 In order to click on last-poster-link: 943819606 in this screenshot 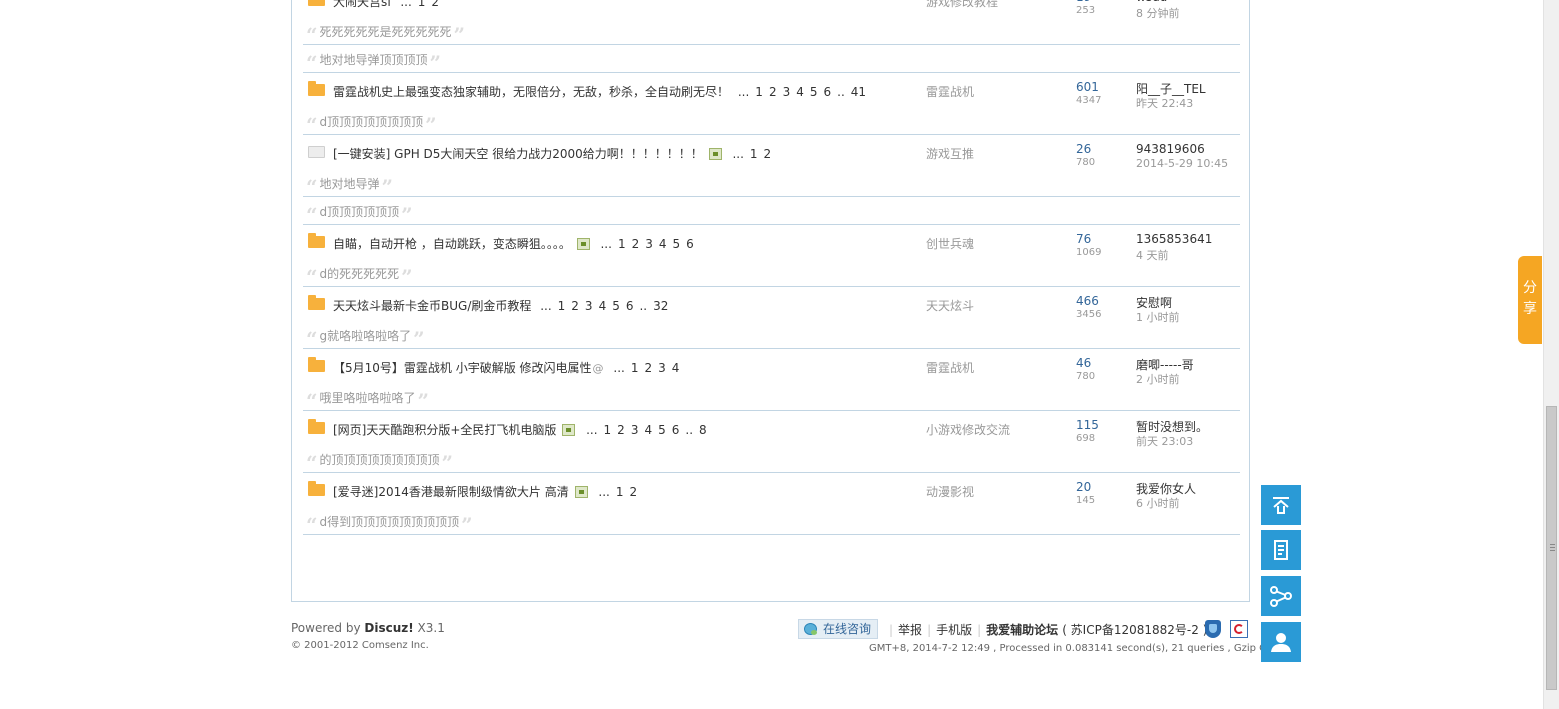, I will do `click(1170, 149)`.